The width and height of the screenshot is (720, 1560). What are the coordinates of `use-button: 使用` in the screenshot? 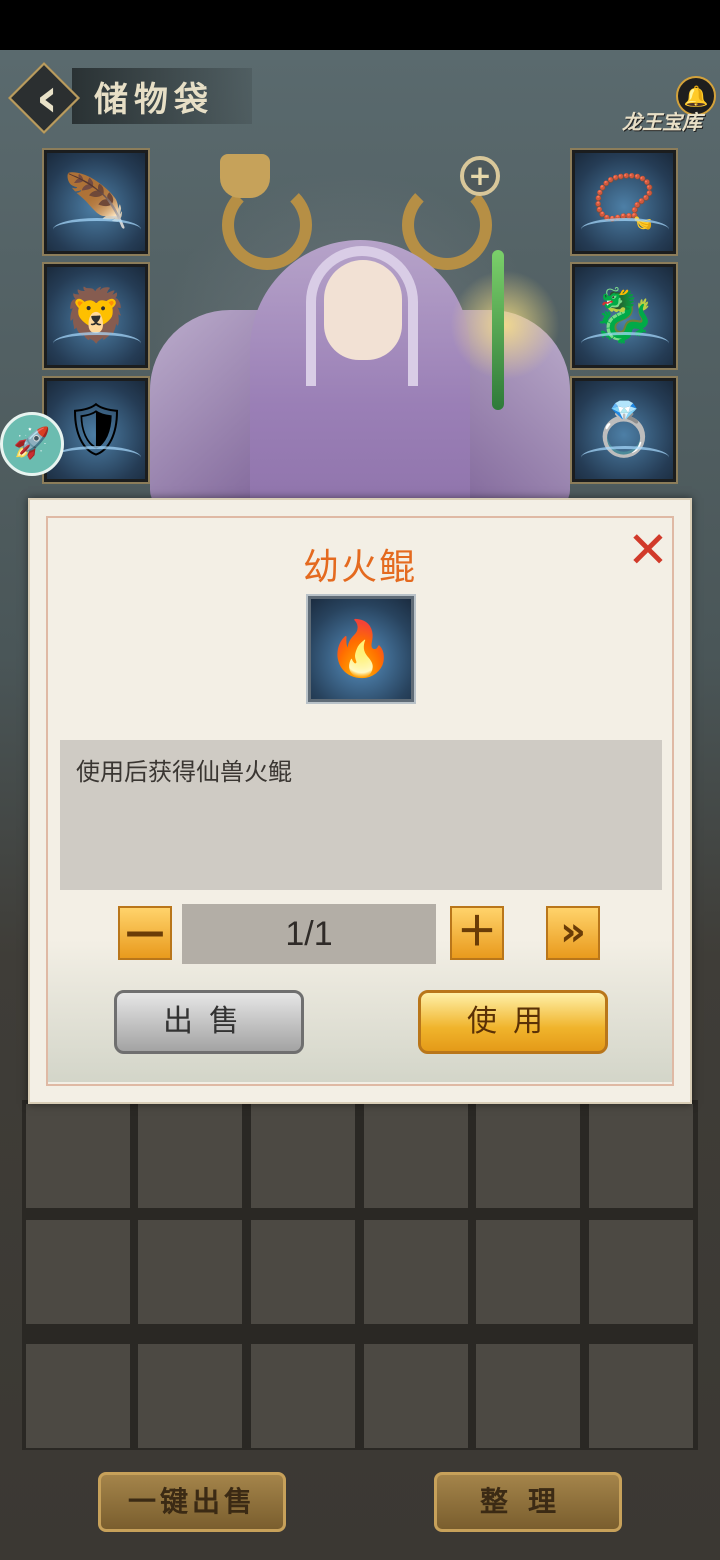 It's located at (513, 1022).